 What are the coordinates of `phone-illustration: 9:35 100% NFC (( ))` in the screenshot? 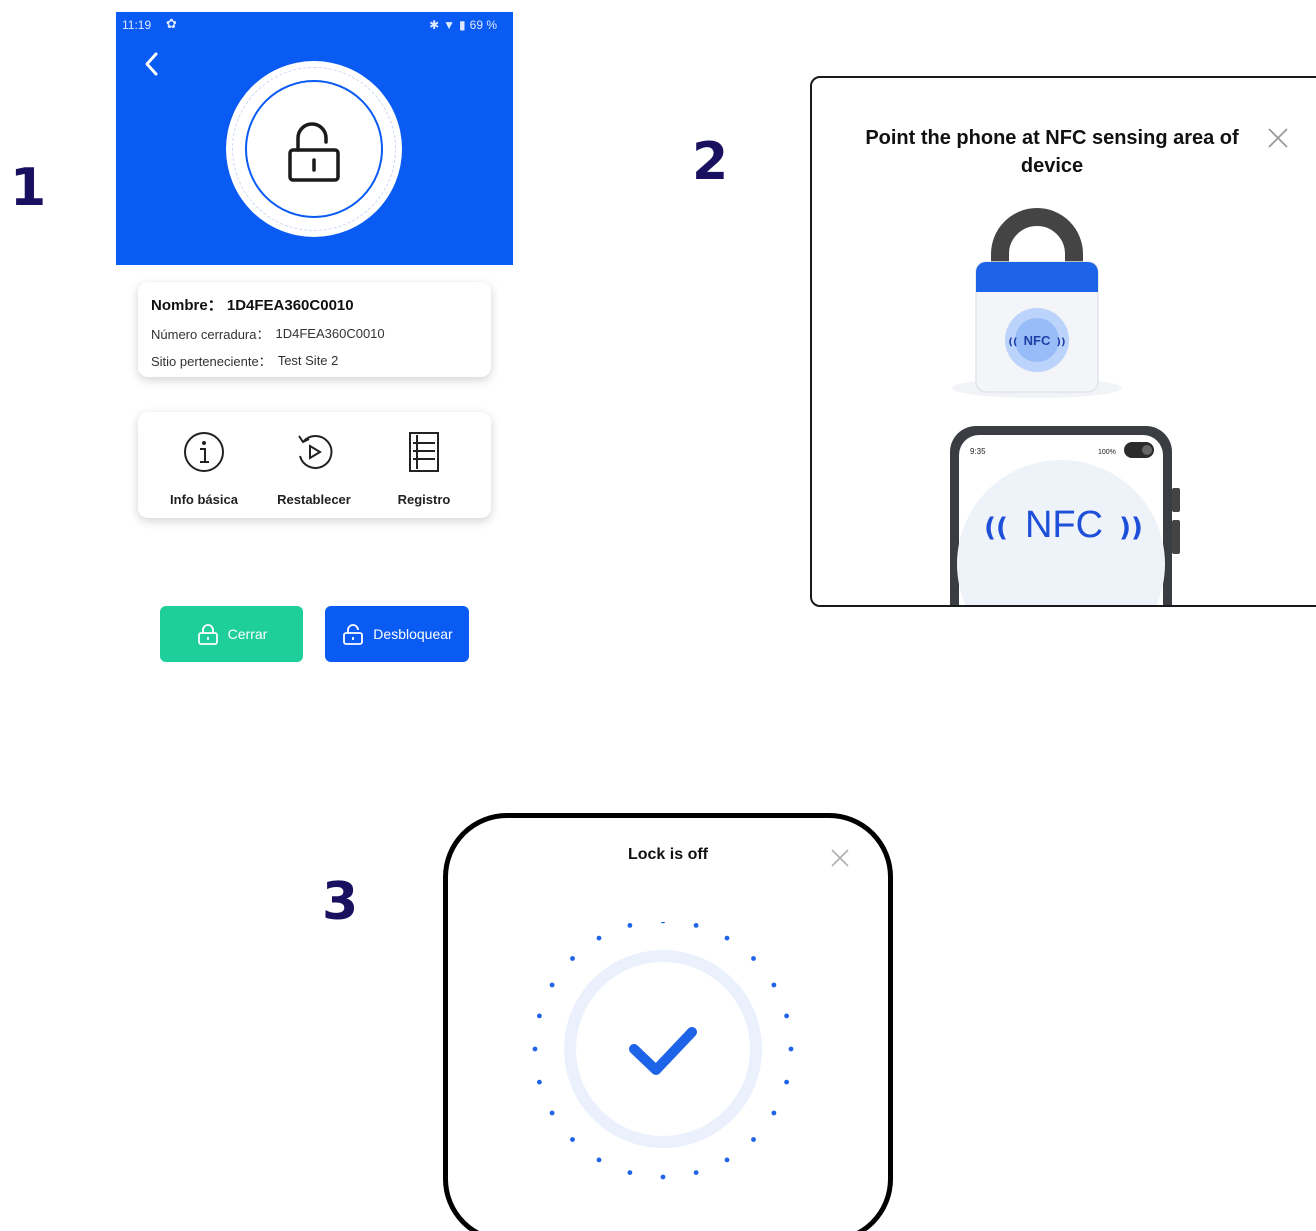 It's located at (1065, 515).